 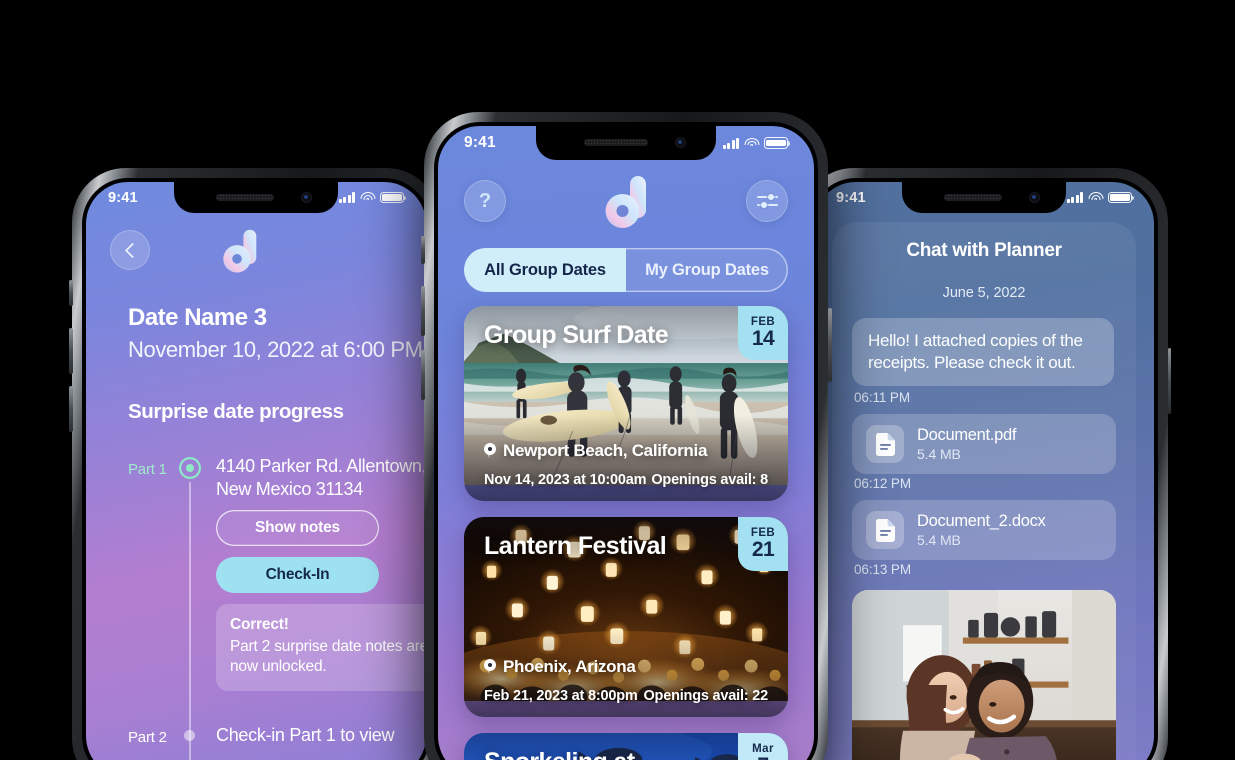 I want to click on page-title: Date Name 3, so click(x=197, y=317).